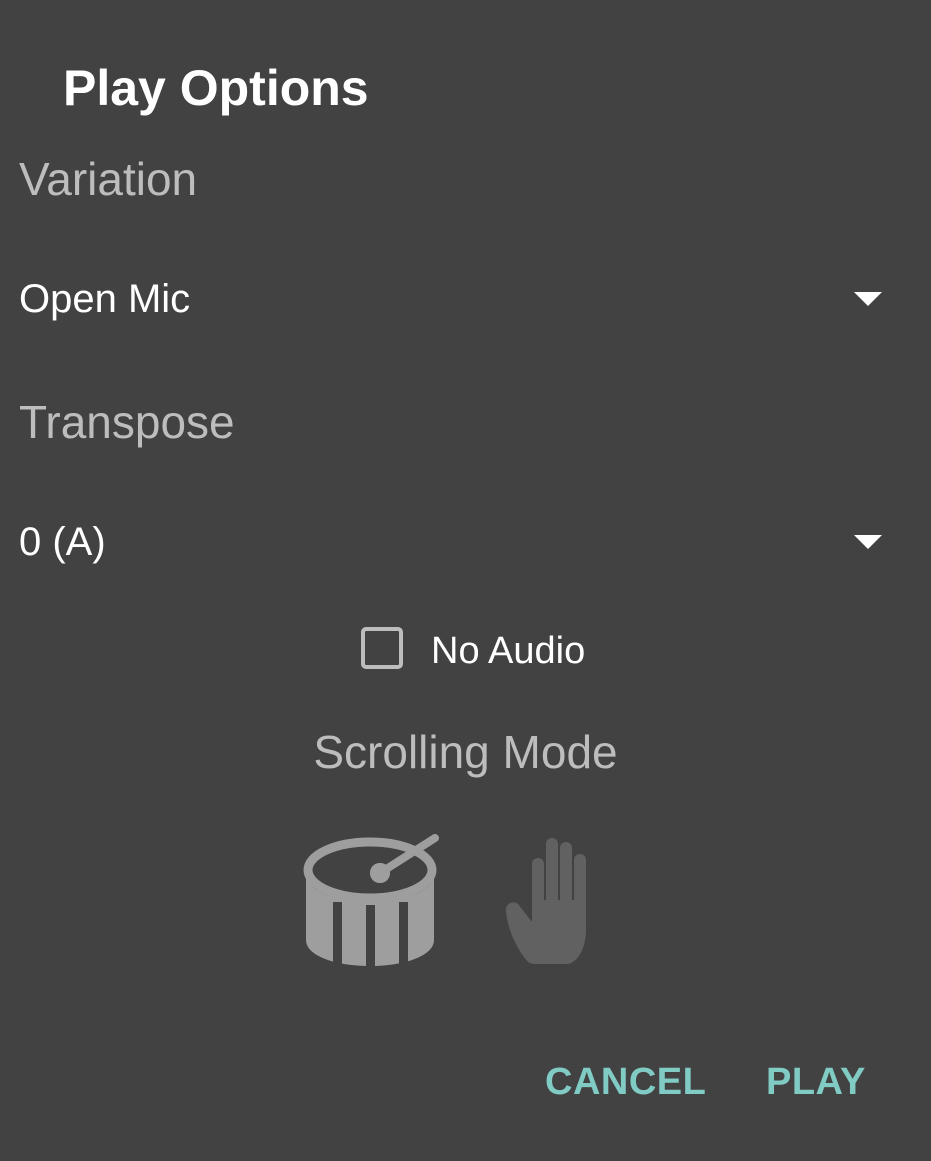 The image size is (931, 1161). What do you see at coordinates (465, 543) in the screenshot?
I see `transpose-dropdown: 0 (A)` at bounding box center [465, 543].